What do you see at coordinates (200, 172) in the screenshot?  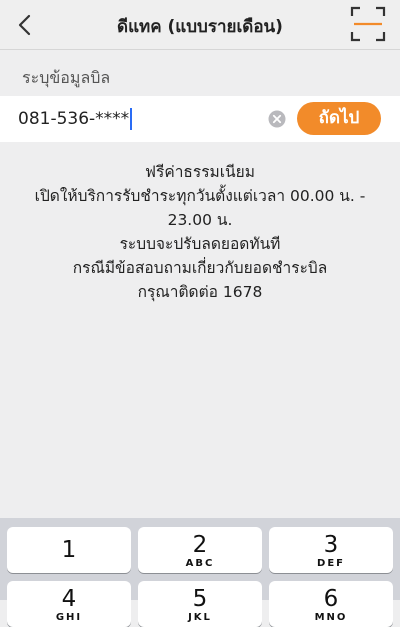 I see `notice-line: ฟรีค่าธรรมเนียม` at bounding box center [200, 172].